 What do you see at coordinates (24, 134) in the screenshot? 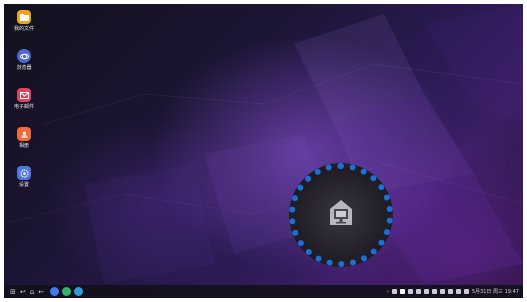
I see `gallery-icon` at bounding box center [24, 134].